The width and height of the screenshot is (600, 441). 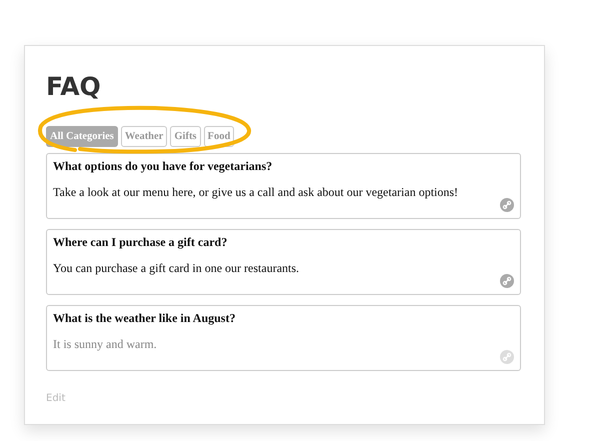 What do you see at coordinates (144, 136) in the screenshot?
I see `category-tab: Weather` at bounding box center [144, 136].